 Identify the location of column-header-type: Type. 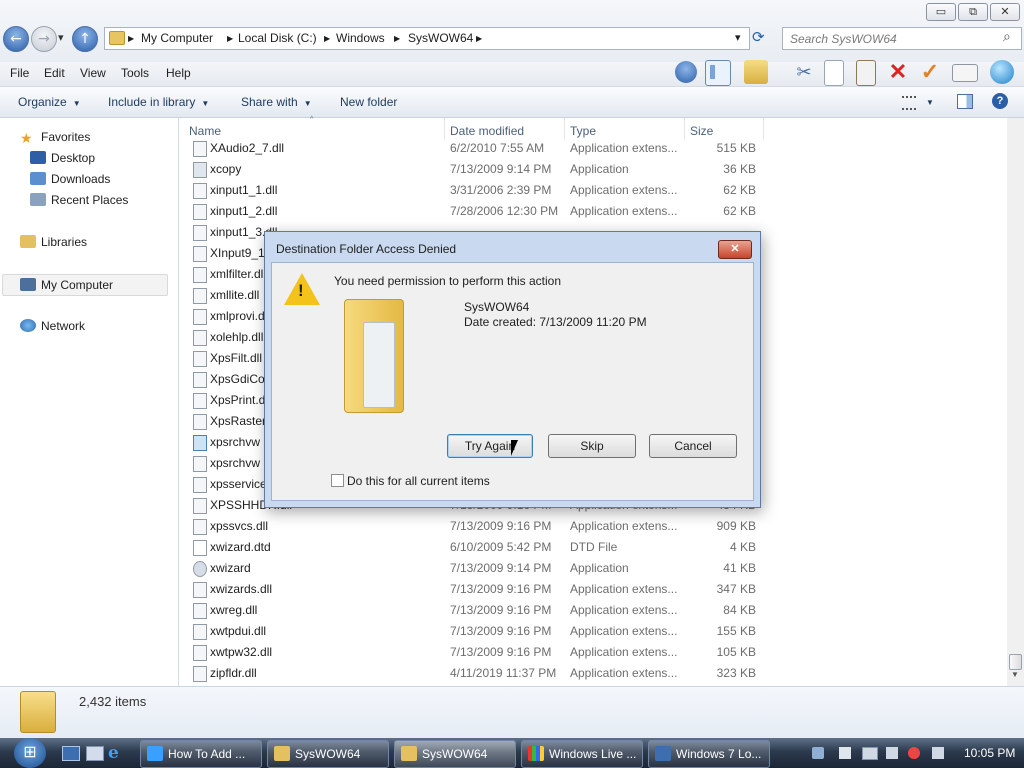
(583, 131).